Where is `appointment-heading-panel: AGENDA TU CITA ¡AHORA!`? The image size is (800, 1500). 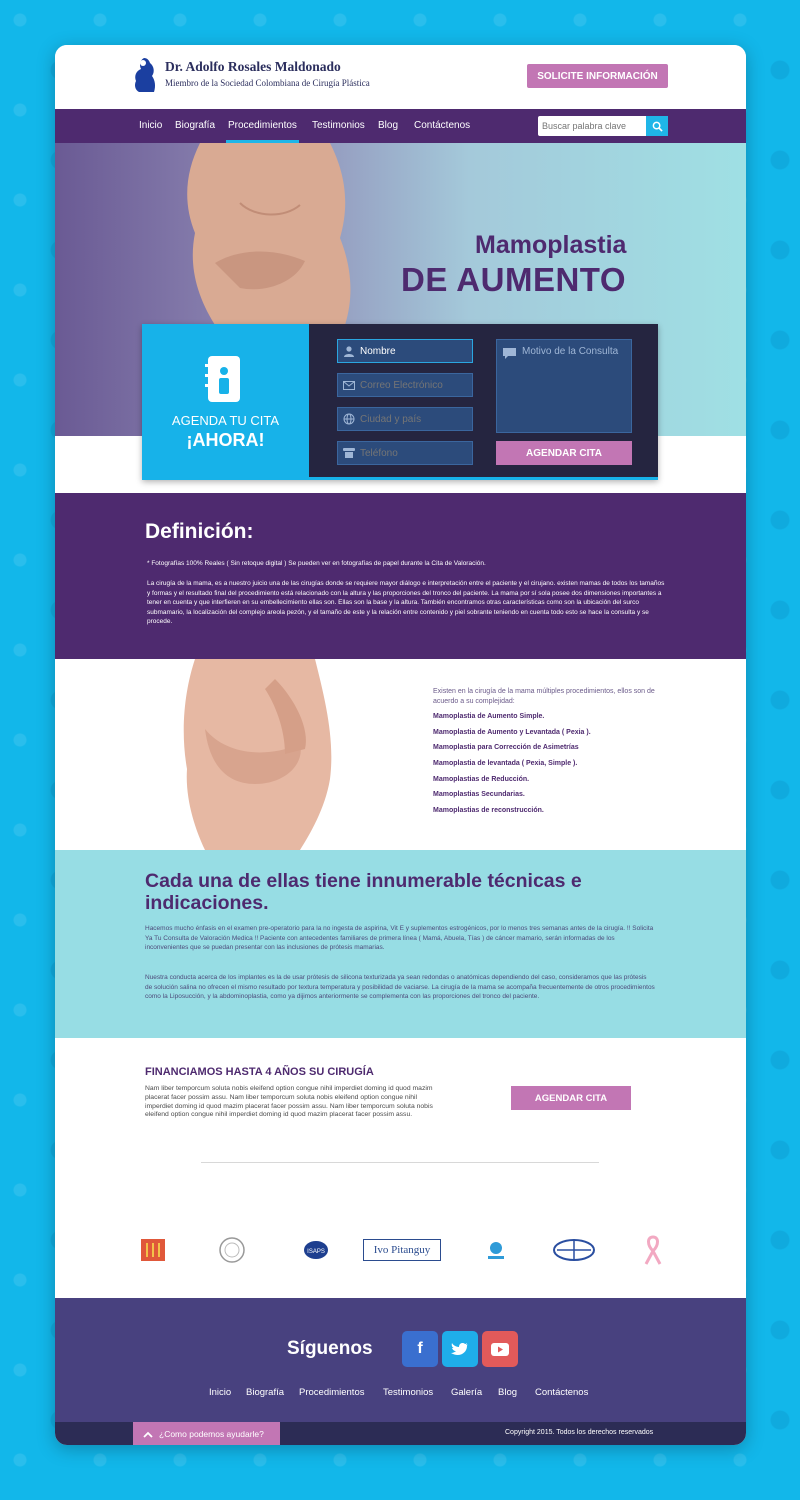 appointment-heading-panel: AGENDA TU CITA ¡AHORA! is located at coordinates (225, 402).